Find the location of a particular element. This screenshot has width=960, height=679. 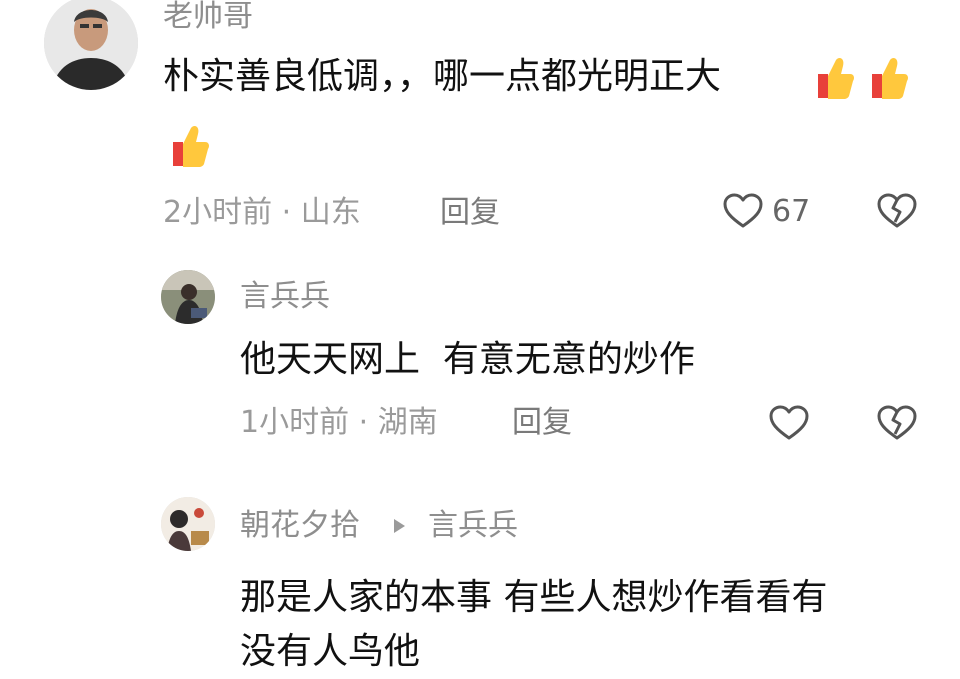

comment-time-location: 2小时前 · 山东 is located at coordinates (262, 212).